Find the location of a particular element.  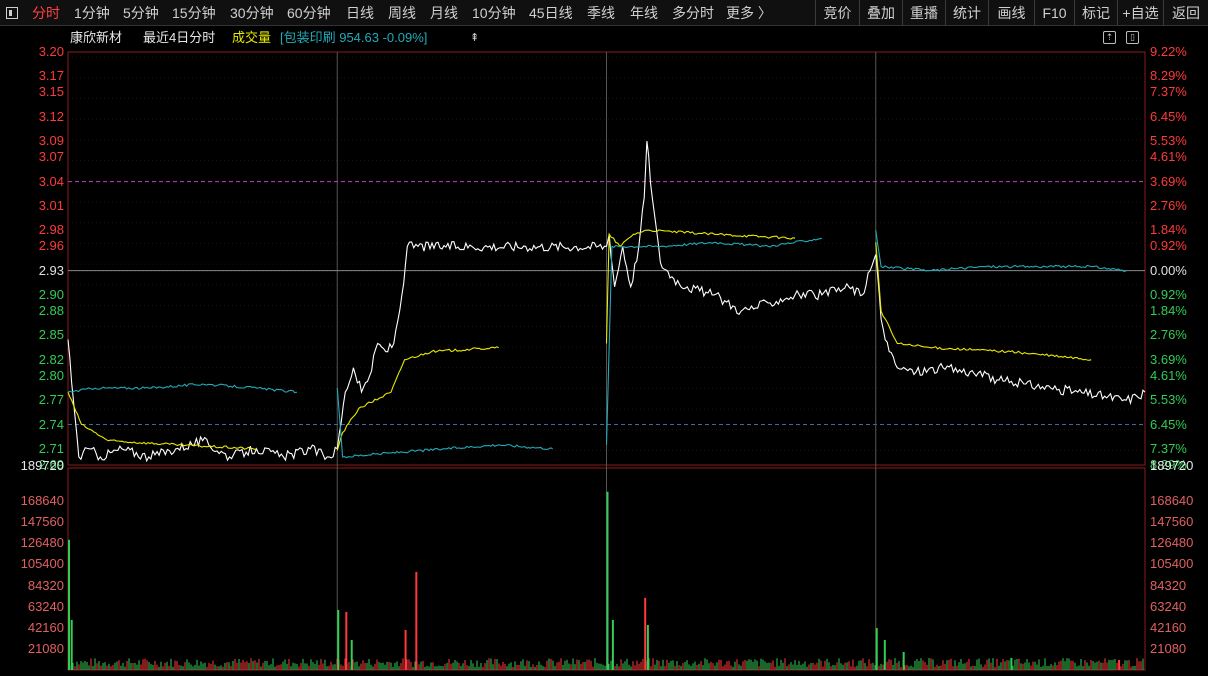

price-tick-label: 2.80 is located at coordinates (51, 375).